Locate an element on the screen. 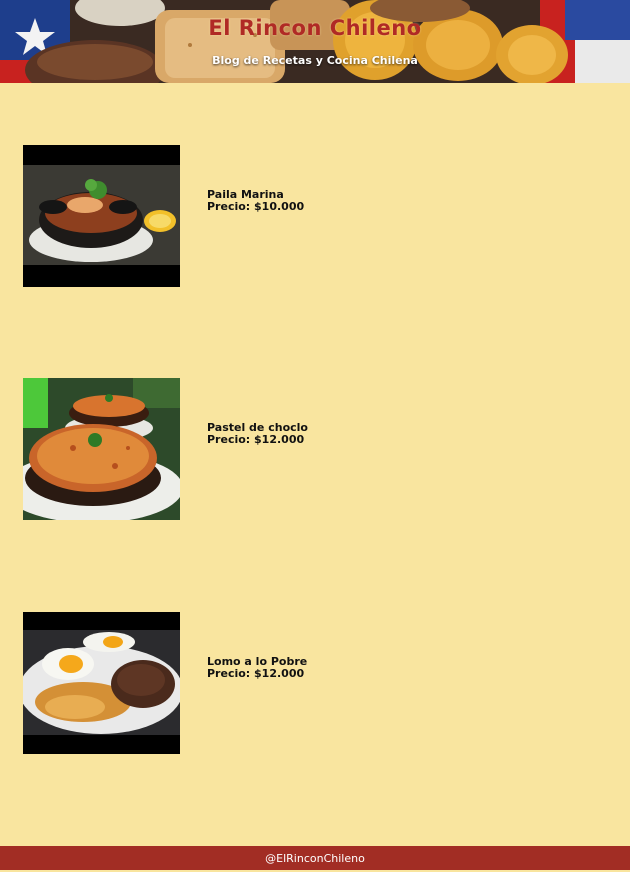 The width and height of the screenshot is (630, 872). footer: @ElRinconChileno is located at coordinates (315, 858).